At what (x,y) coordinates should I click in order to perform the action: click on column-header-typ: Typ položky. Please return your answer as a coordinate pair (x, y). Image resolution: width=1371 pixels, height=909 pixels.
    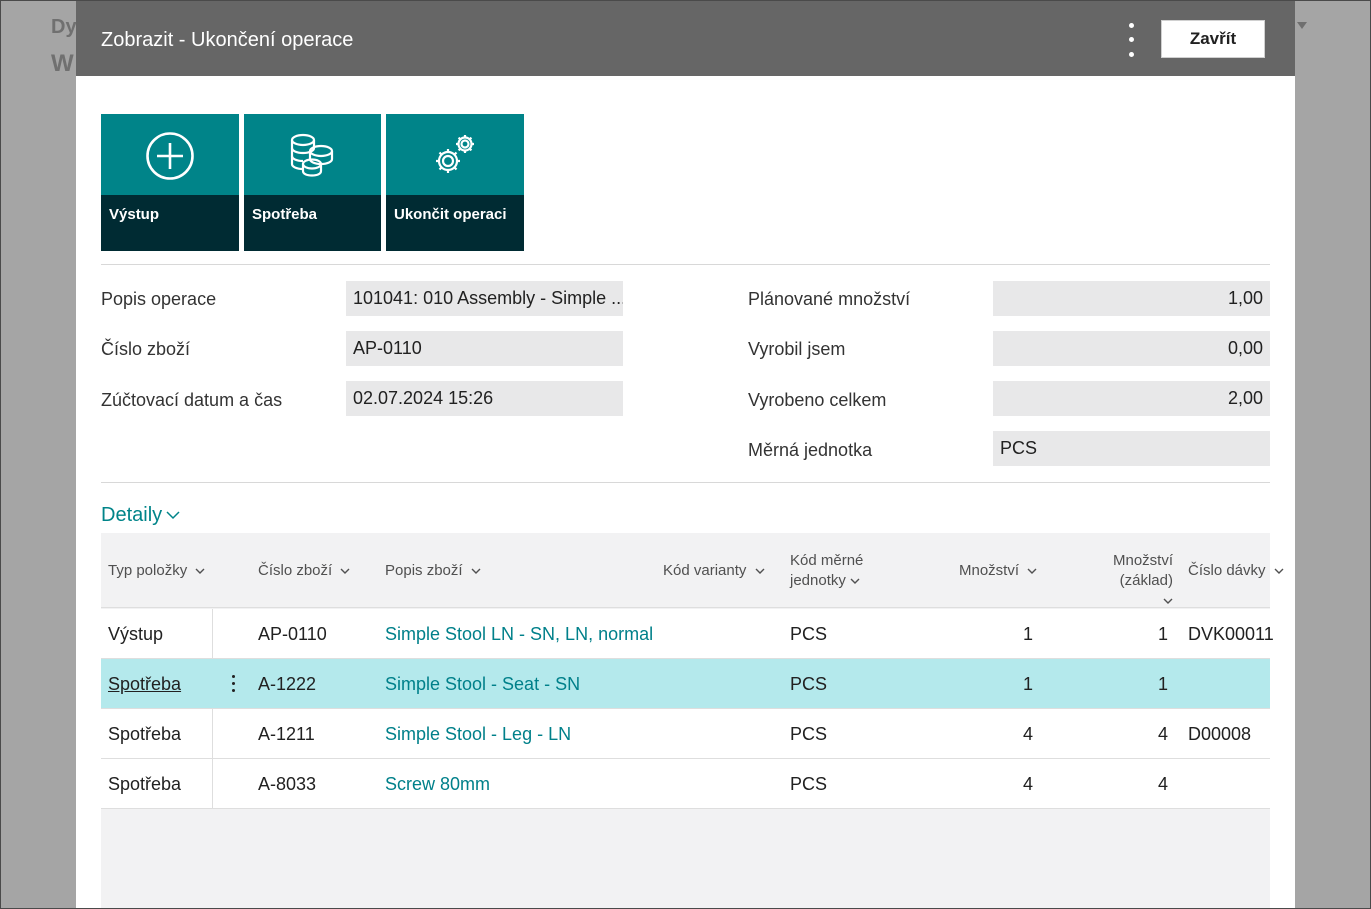
    Looking at the image, I should click on (156, 571).